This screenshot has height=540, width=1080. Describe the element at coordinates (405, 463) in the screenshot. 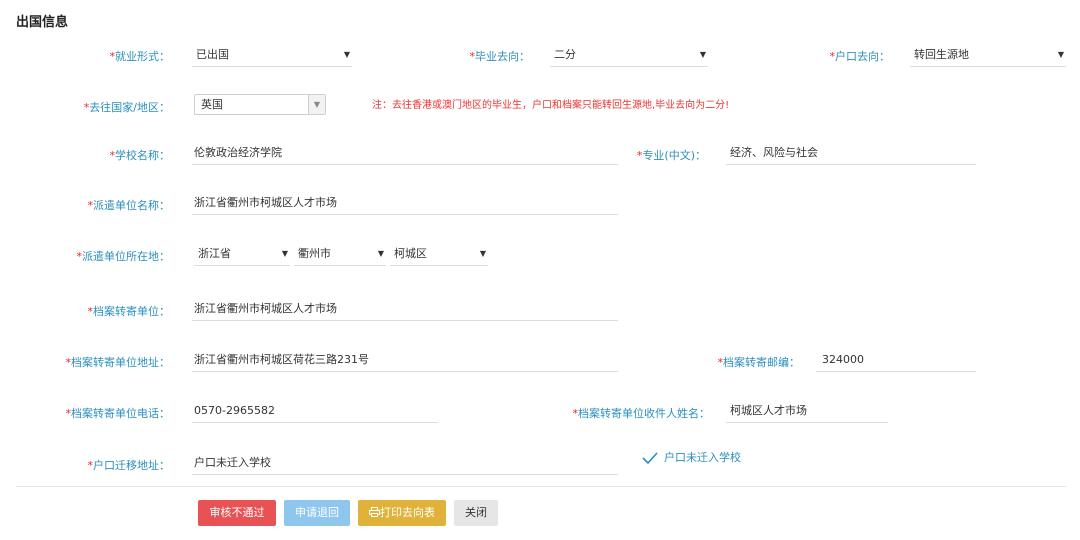

I see `hukou-address-field: 户口未迁入学校` at that location.